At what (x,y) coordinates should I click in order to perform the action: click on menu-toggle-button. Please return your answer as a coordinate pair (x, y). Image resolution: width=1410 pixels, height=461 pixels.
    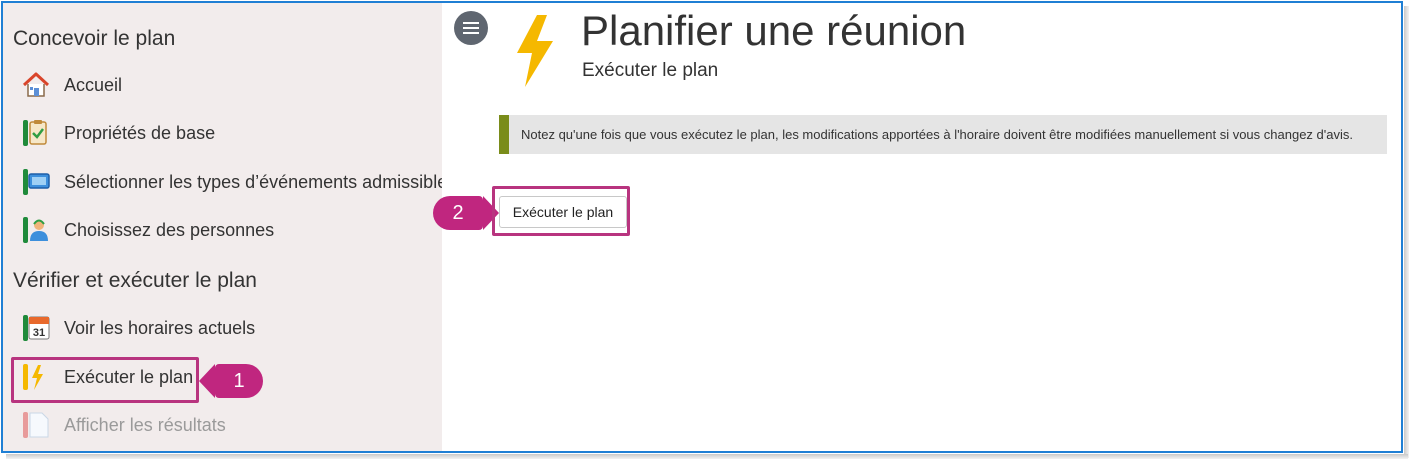
    Looking at the image, I should click on (471, 28).